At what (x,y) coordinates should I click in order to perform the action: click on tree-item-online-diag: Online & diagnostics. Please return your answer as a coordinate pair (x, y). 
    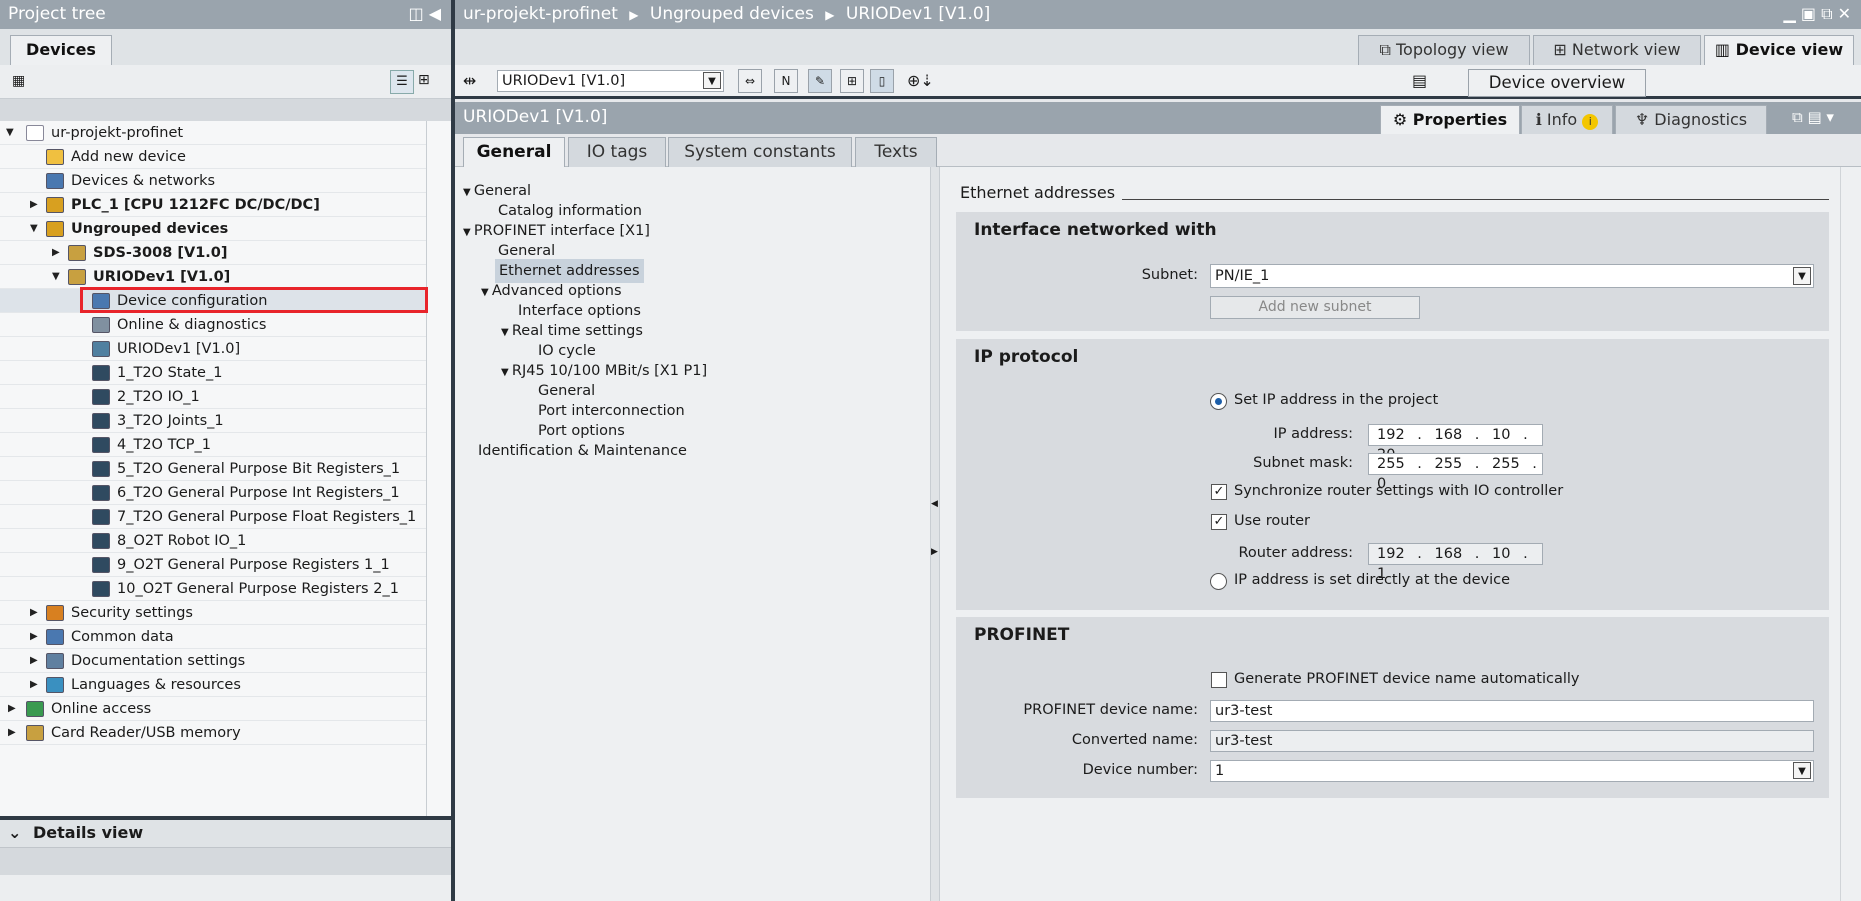
    Looking at the image, I should click on (213, 325).